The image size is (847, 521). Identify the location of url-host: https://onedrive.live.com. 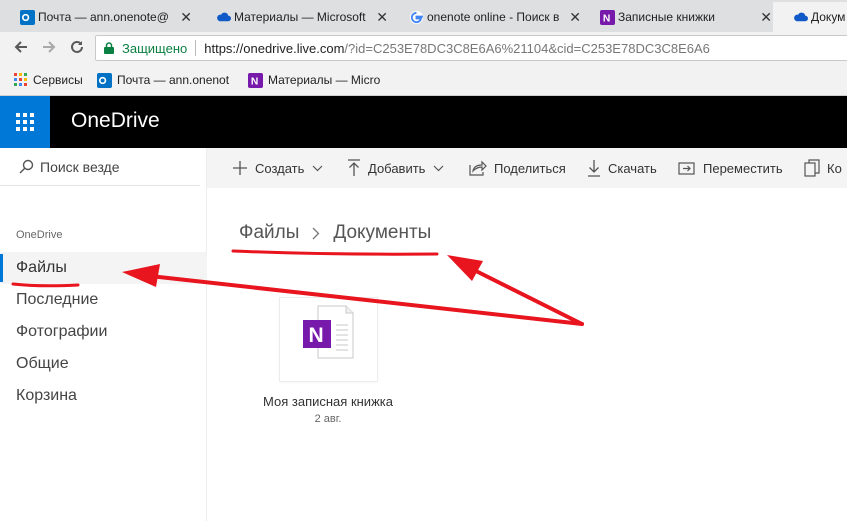
(274, 48).